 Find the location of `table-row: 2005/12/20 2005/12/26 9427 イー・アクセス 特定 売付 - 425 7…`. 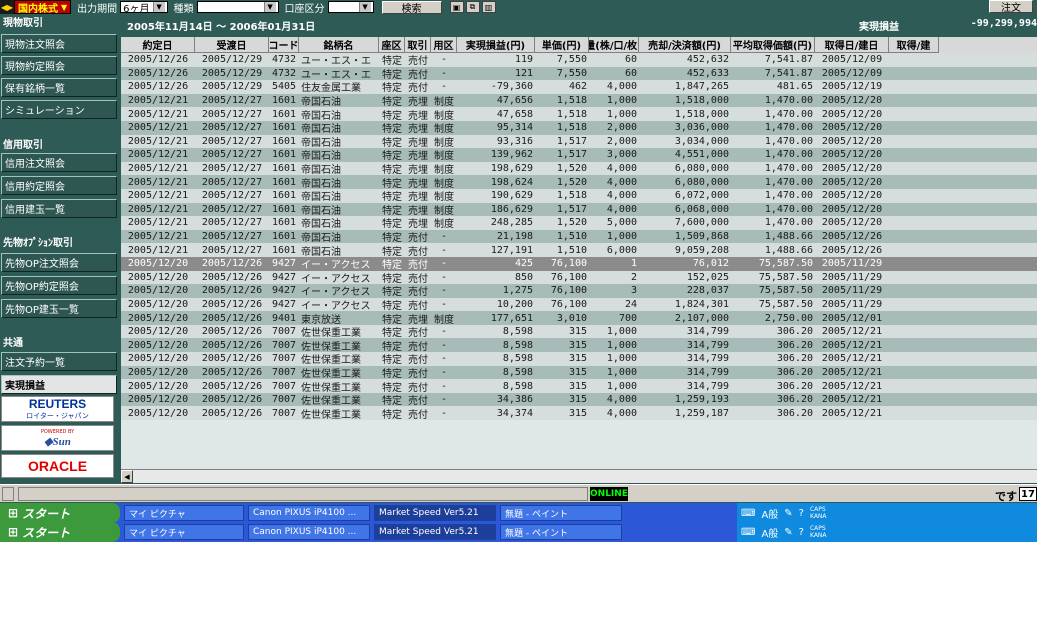

table-row: 2005/12/20 2005/12/26 9427 イー・アクセス 特定 売付 - 425 7… is located at coordinates (579, 263).